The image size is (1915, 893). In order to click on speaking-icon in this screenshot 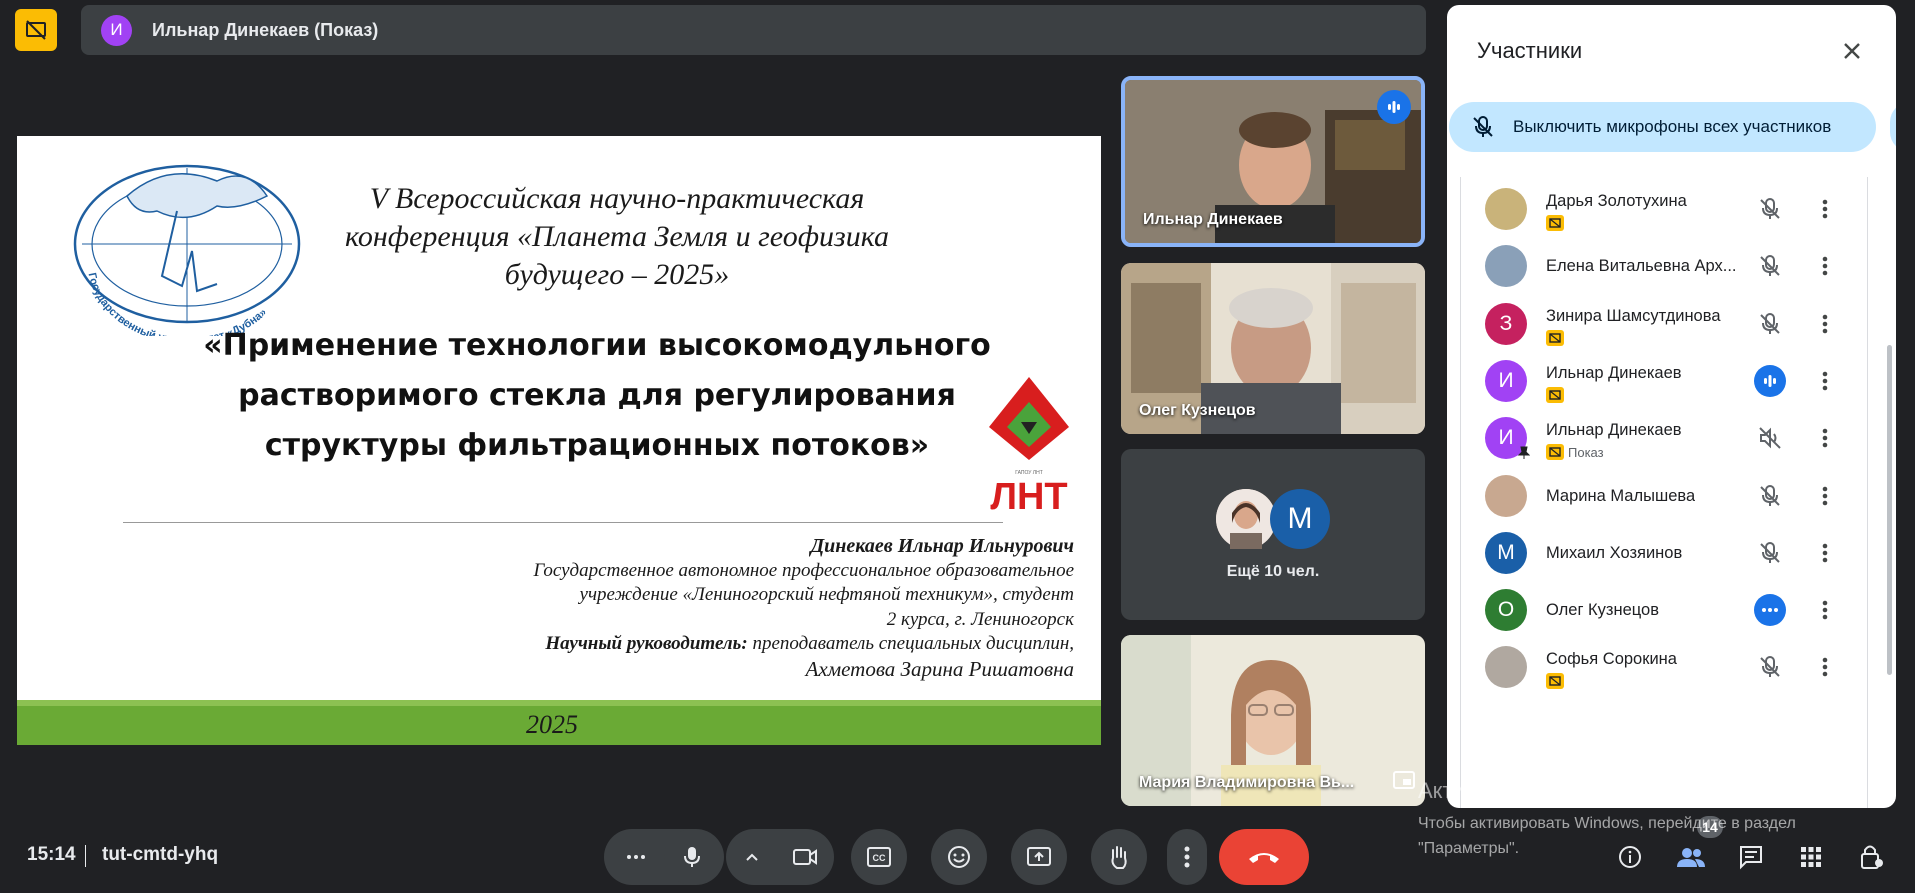, I will do `click(1770, 380)`.